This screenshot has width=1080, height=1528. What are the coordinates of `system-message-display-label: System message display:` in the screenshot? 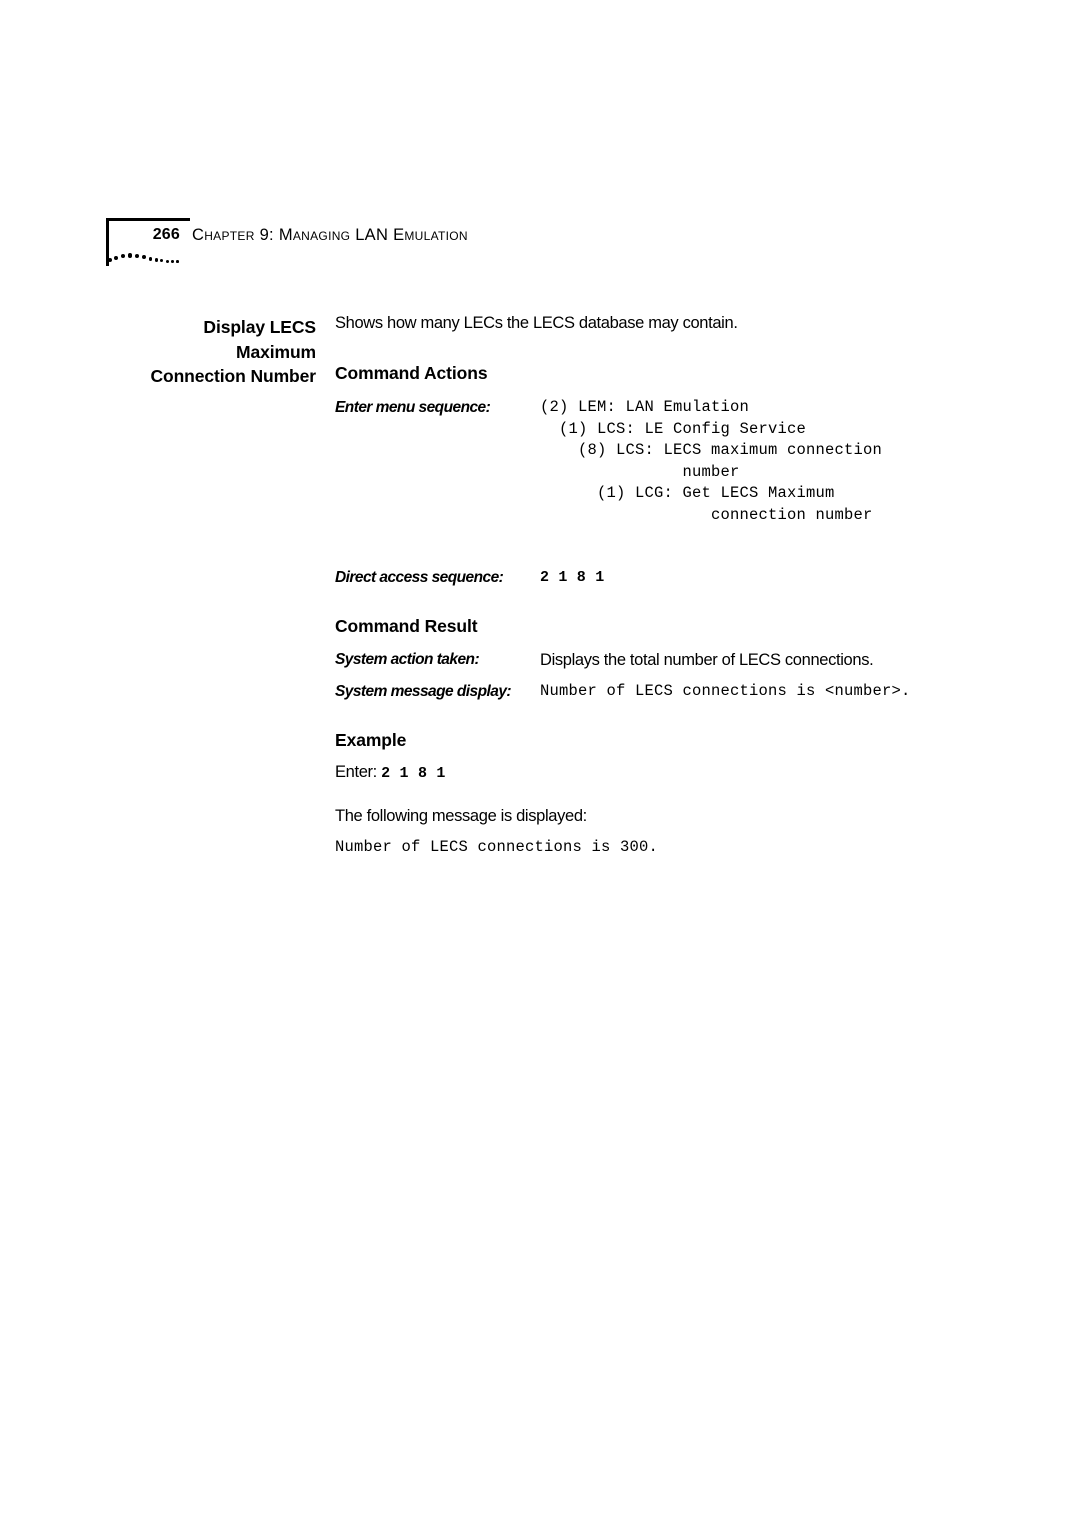 It's located at (423, 691).